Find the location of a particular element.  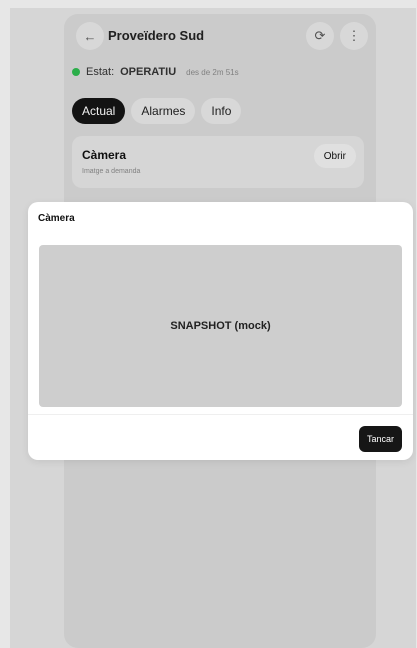

modal-title: Càmera is located at coordinates (56, 218).